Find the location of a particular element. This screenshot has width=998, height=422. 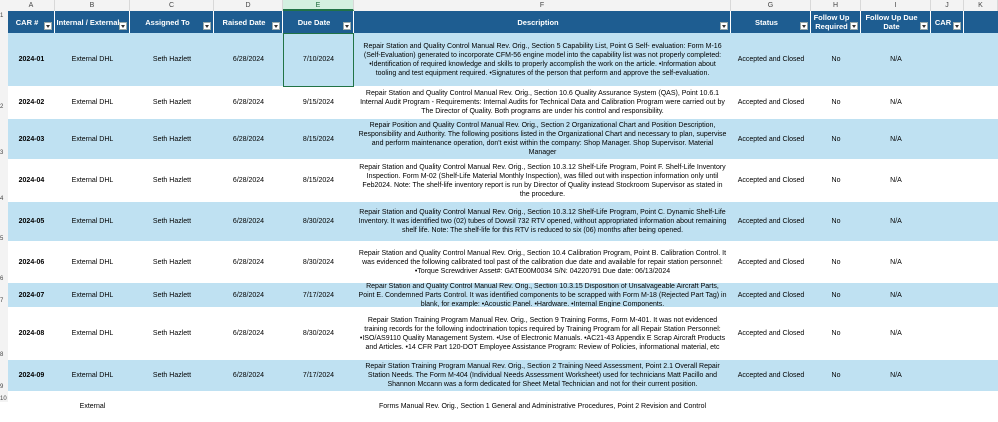

cell-due is located at coordinates (318, 406).